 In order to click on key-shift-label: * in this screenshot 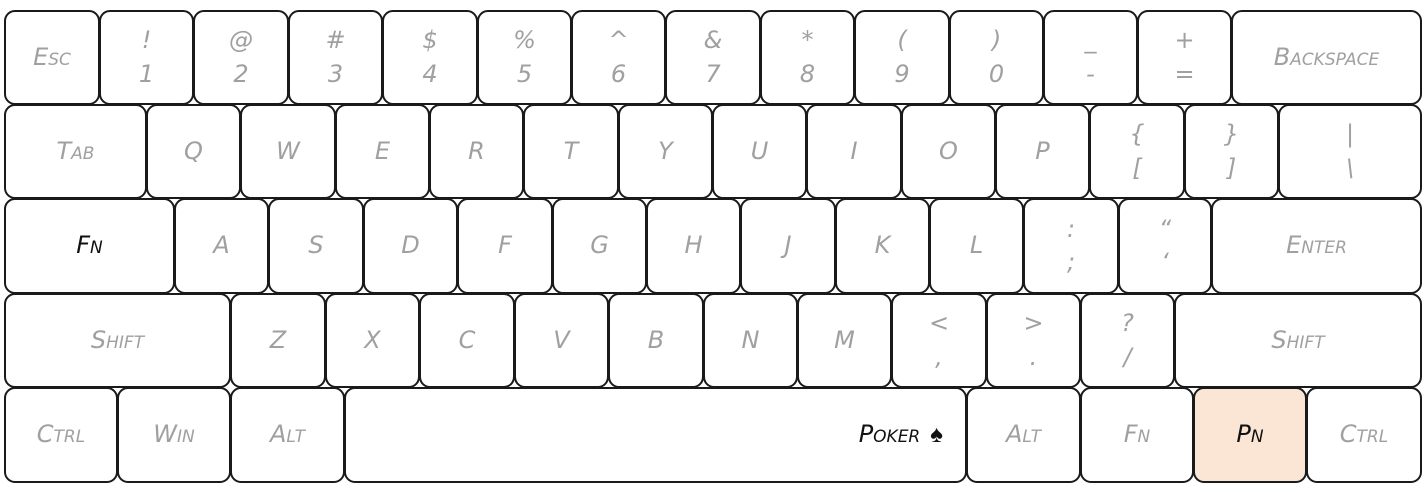, I will do `click(807, 40)`.